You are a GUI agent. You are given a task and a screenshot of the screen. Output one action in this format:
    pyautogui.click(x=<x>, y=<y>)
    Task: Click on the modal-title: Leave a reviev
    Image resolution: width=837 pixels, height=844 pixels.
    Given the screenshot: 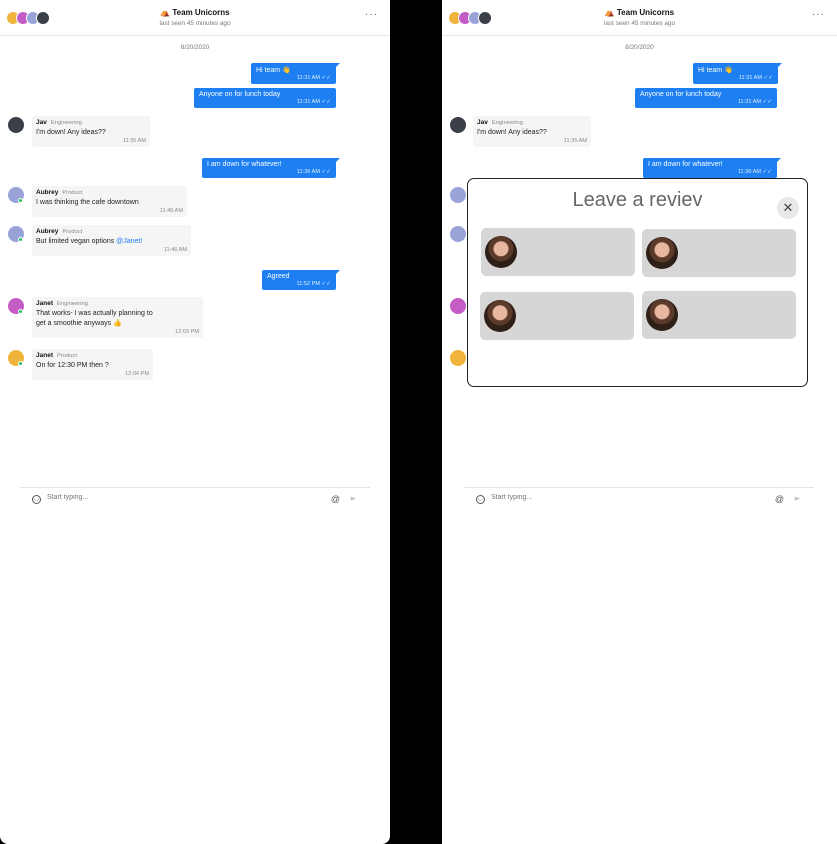 What is the action you would take?
    pyautogui.click(x=637, y=200)
    